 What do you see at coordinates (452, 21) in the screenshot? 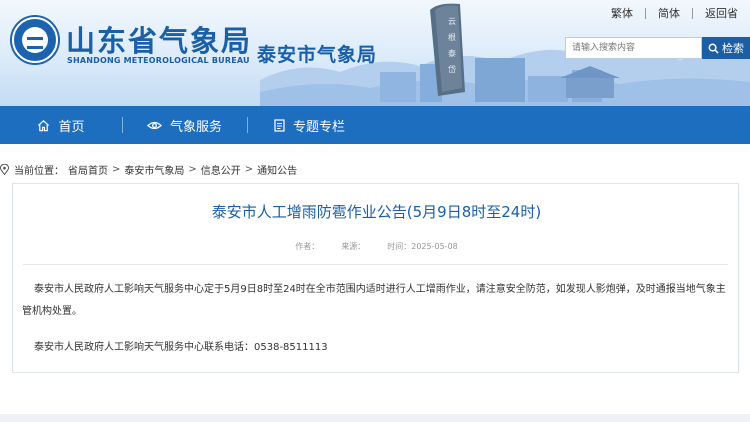
I see `svg-text: 云` at bounding box center [452, 21].